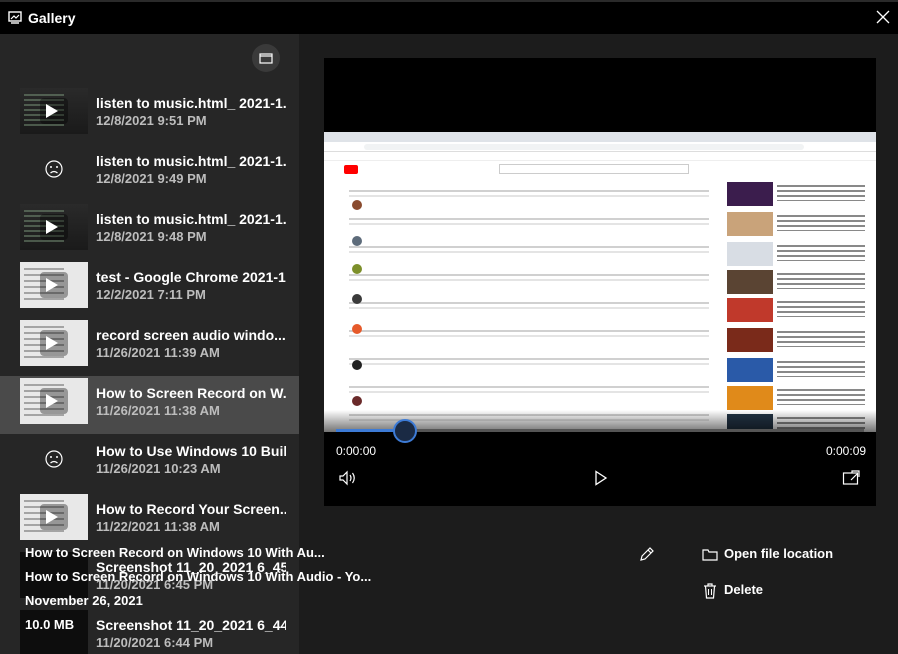  I want to click on delete-label: Delete, so click(744, 589).